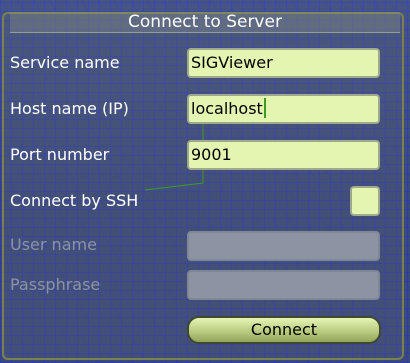 The width and height of the screenshot is (410, 363). I want to click on connect-by-ssh-checkbox, so click(365, 201).